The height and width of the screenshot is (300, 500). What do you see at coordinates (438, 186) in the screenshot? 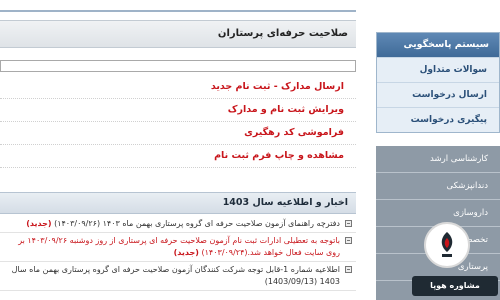
I see `nav-item-dentistry: دندانپزشکی` at bounding box center [438, 186].